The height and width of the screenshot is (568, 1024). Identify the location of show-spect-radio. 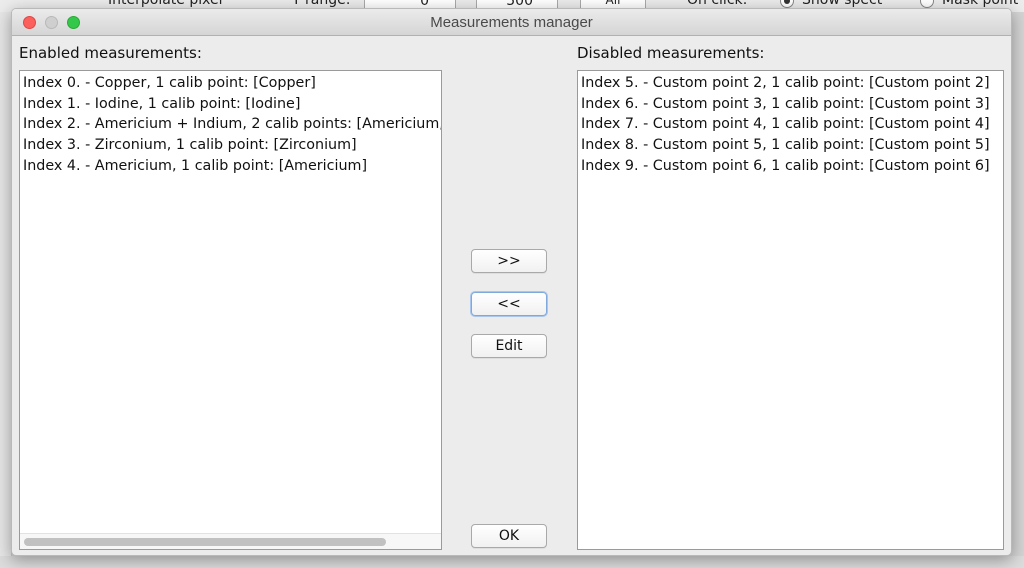
(787, 4).